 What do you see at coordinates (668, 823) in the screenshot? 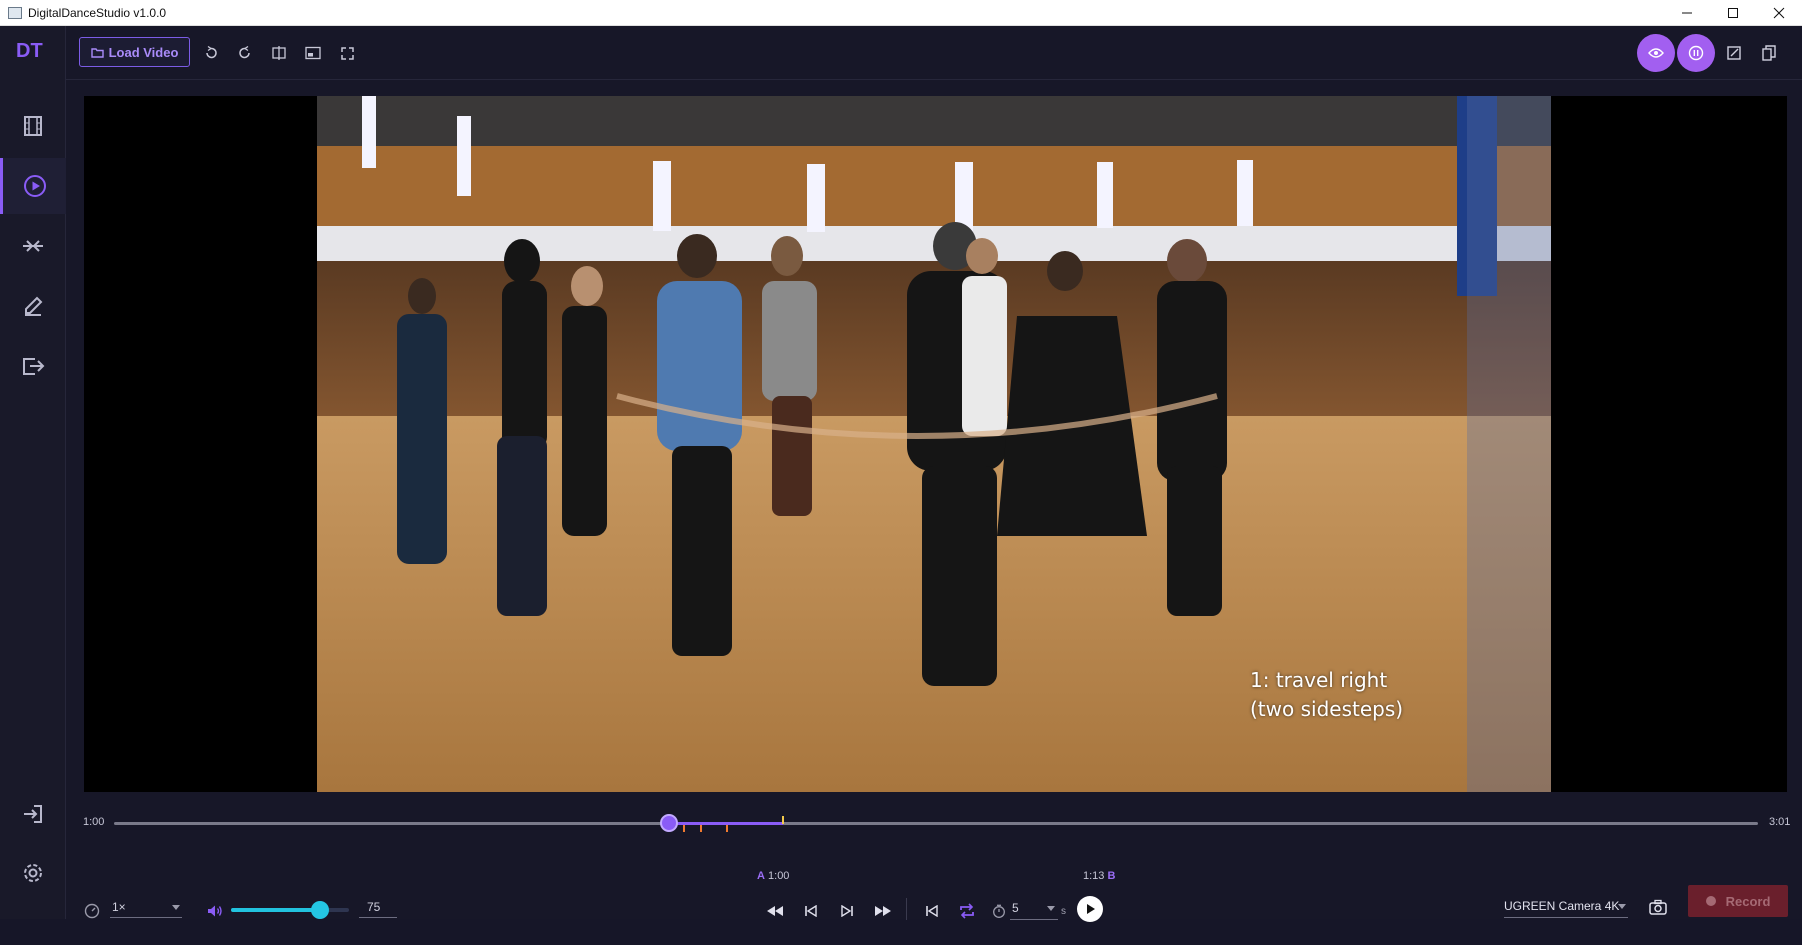
I see `playhead-thumb` at bounding box center [668, 823].